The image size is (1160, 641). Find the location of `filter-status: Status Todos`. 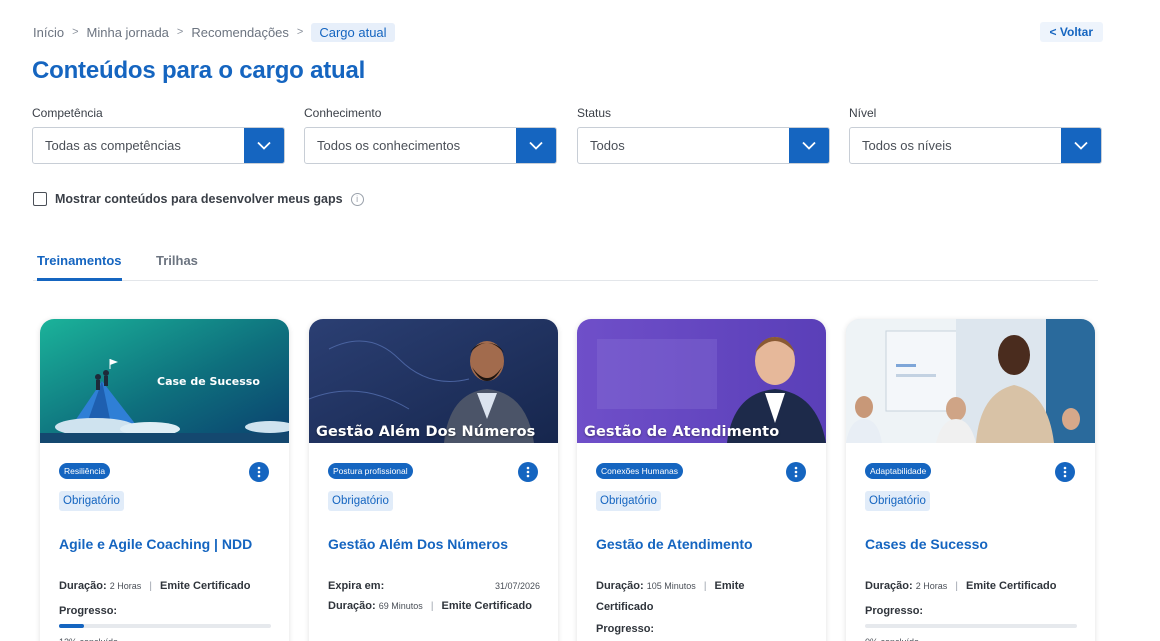

filter-status: Status Todos is located at coordinates (703, 134).